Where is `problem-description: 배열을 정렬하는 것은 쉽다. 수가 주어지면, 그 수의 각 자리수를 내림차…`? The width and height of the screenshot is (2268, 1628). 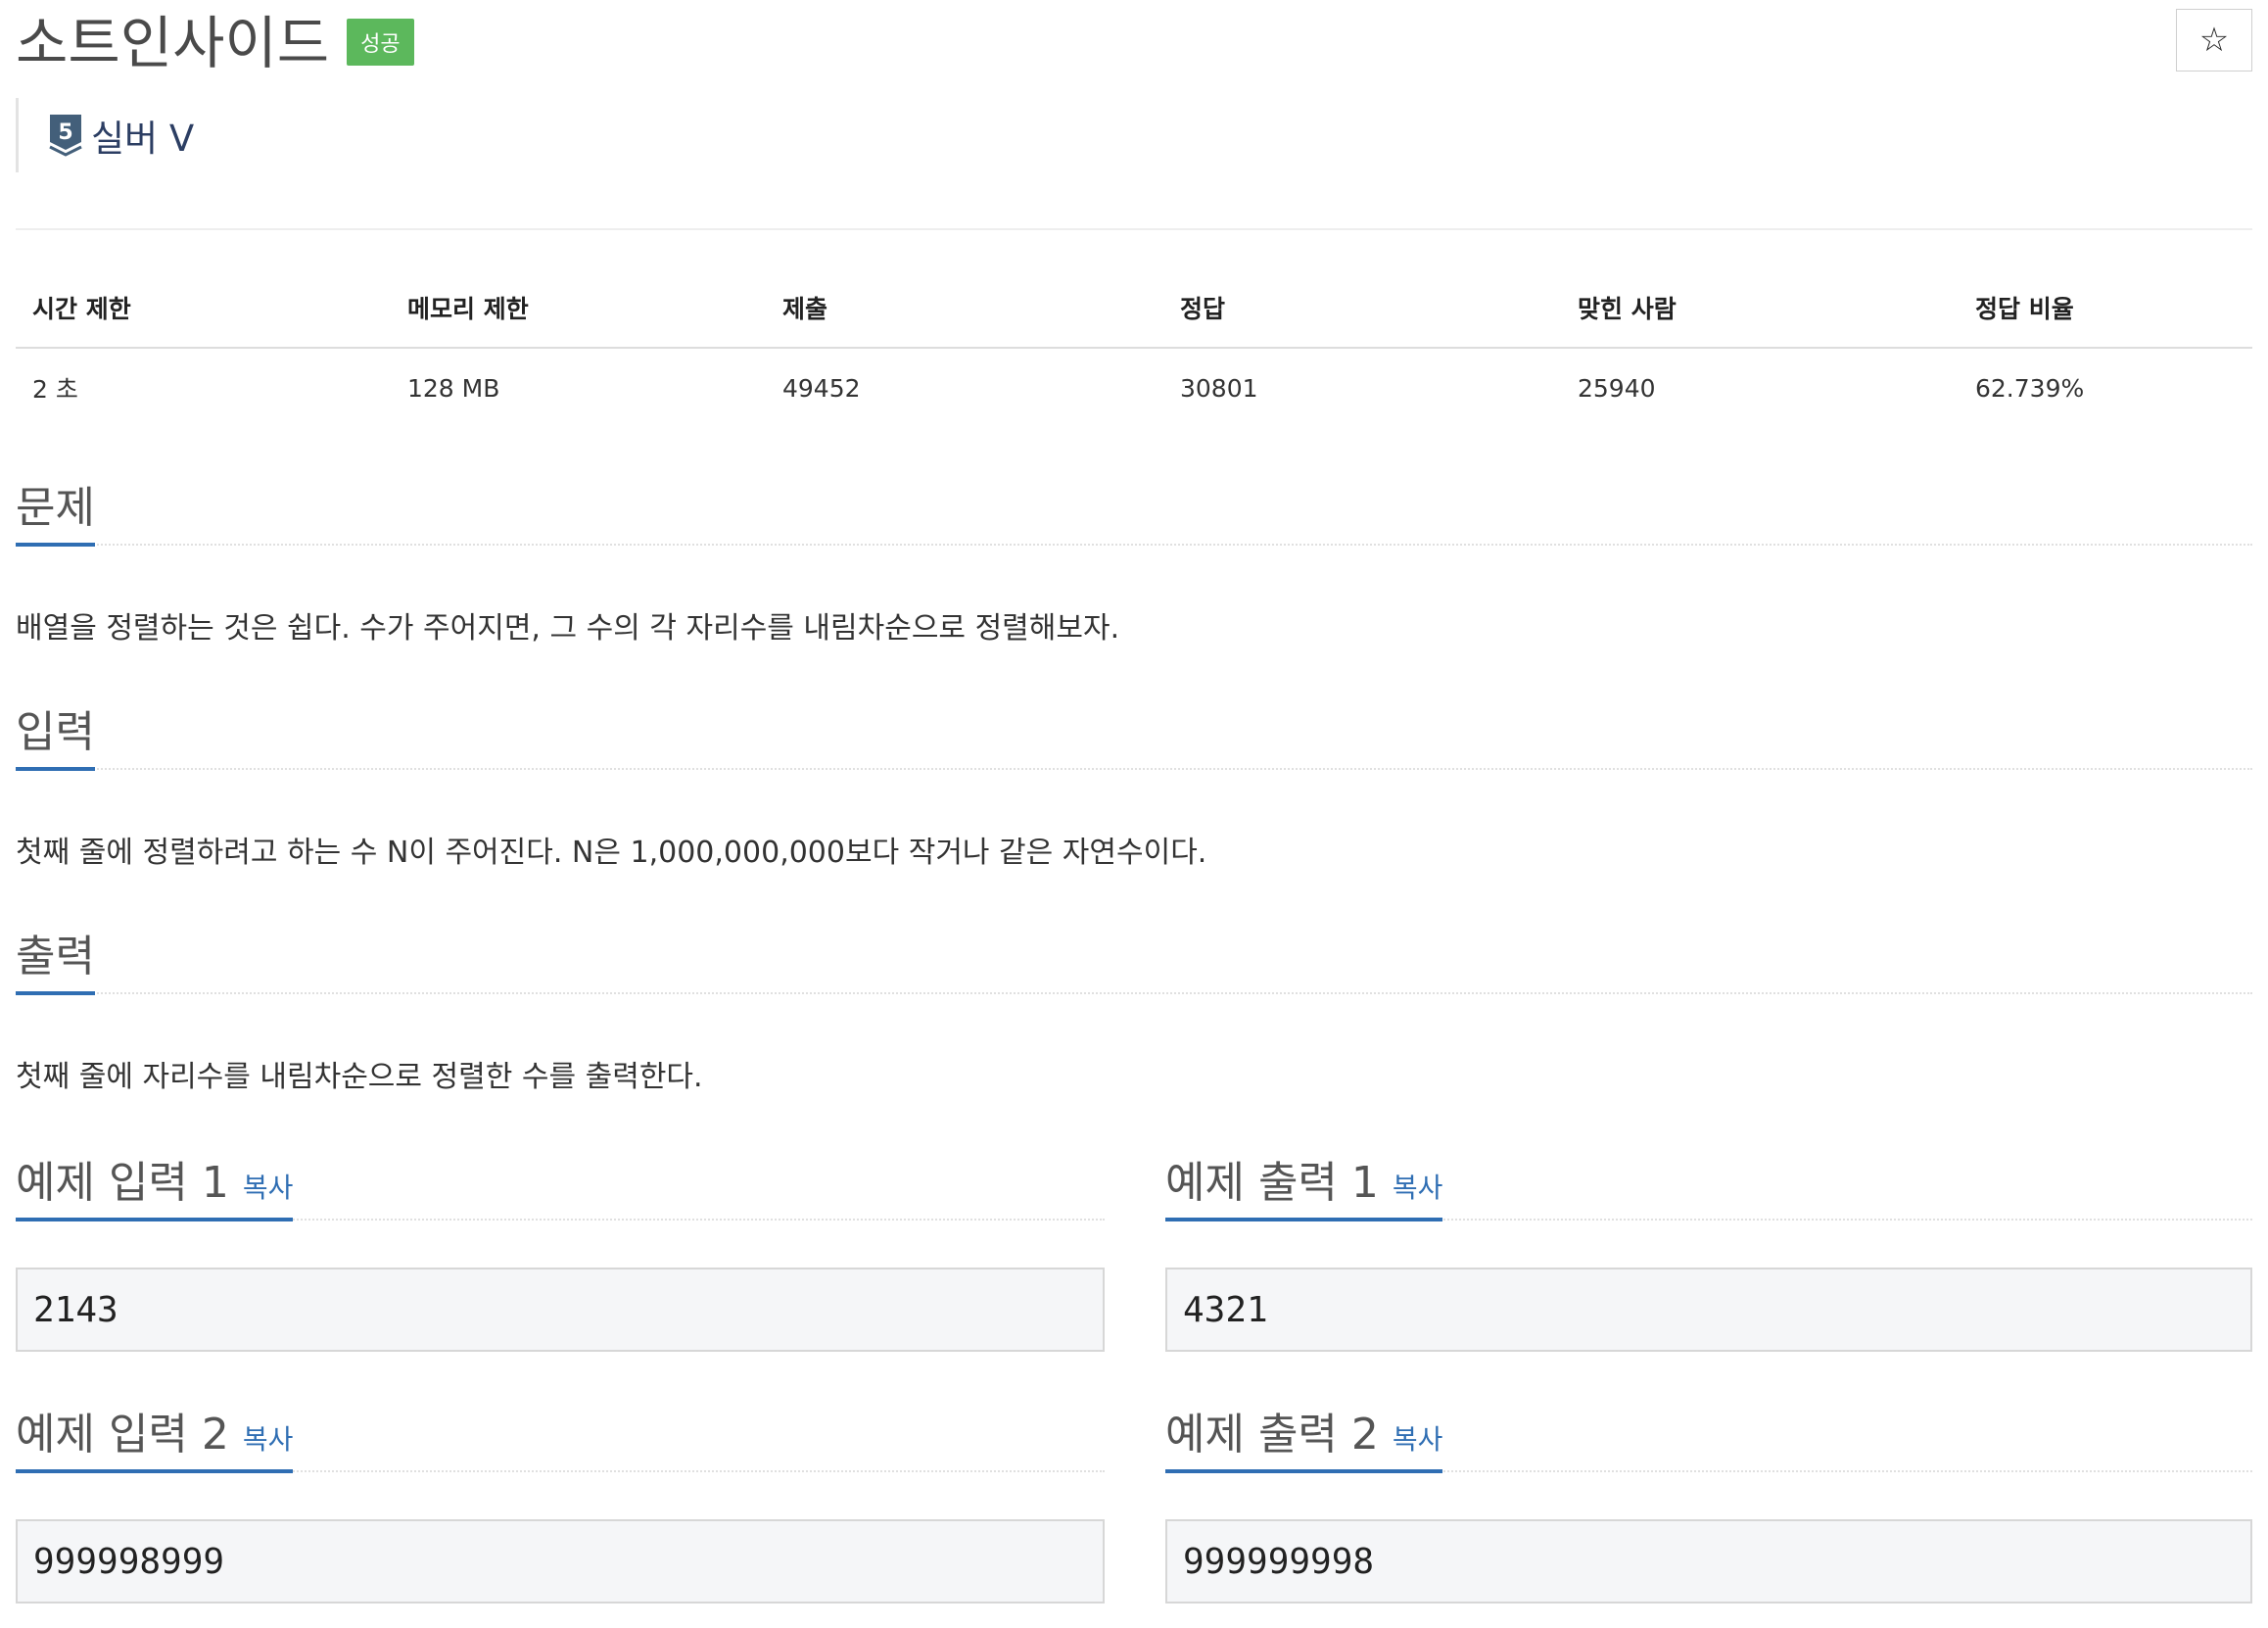 problem-description: 배열을 정렬하는 것은 쉽다. 수가 주어지면, 그 수의 각 자리수를 내림차… is located at coordinates (568, 628).